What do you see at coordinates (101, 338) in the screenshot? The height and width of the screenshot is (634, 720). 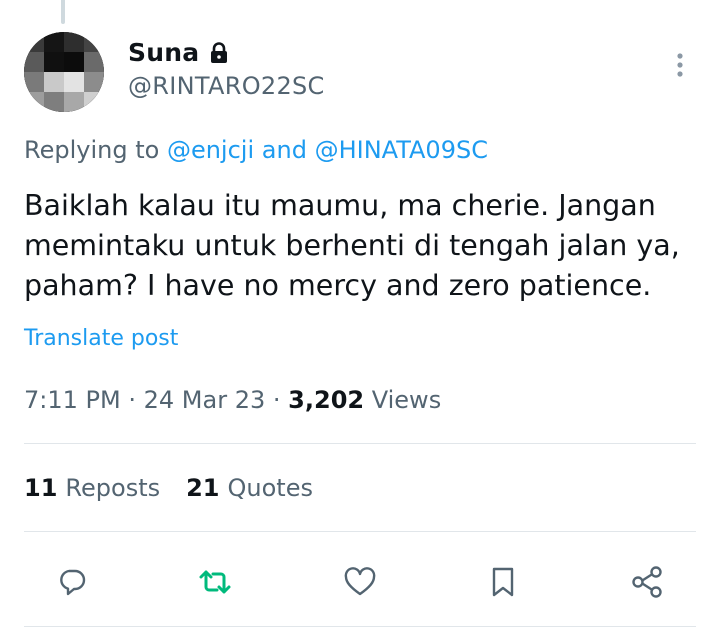 I see `translate-post-link: Translate post` at bounding box center [101, 338].